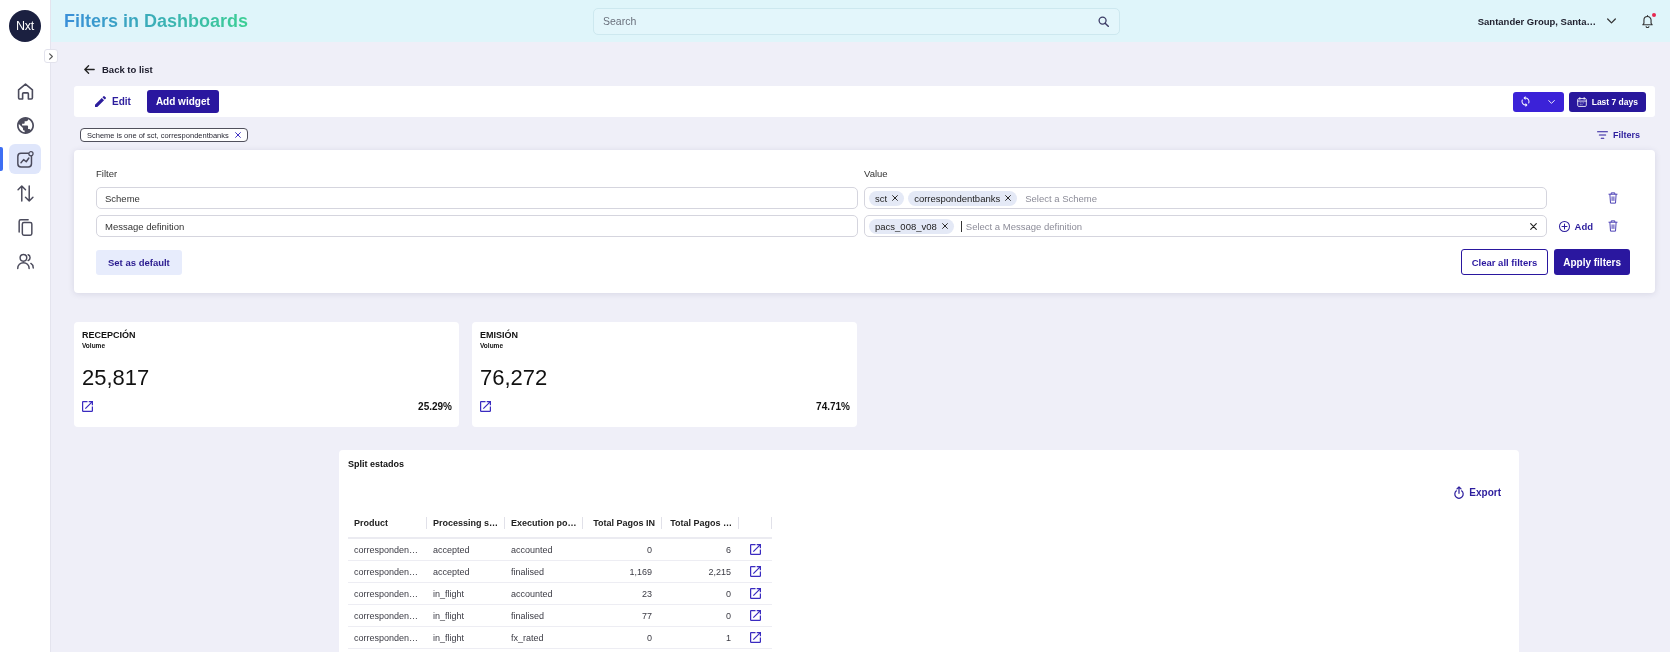  What do you see at coordinates (477, 198) in the screenshot?
I see `filter-select: Scheme` at bounding box center [477, 198].